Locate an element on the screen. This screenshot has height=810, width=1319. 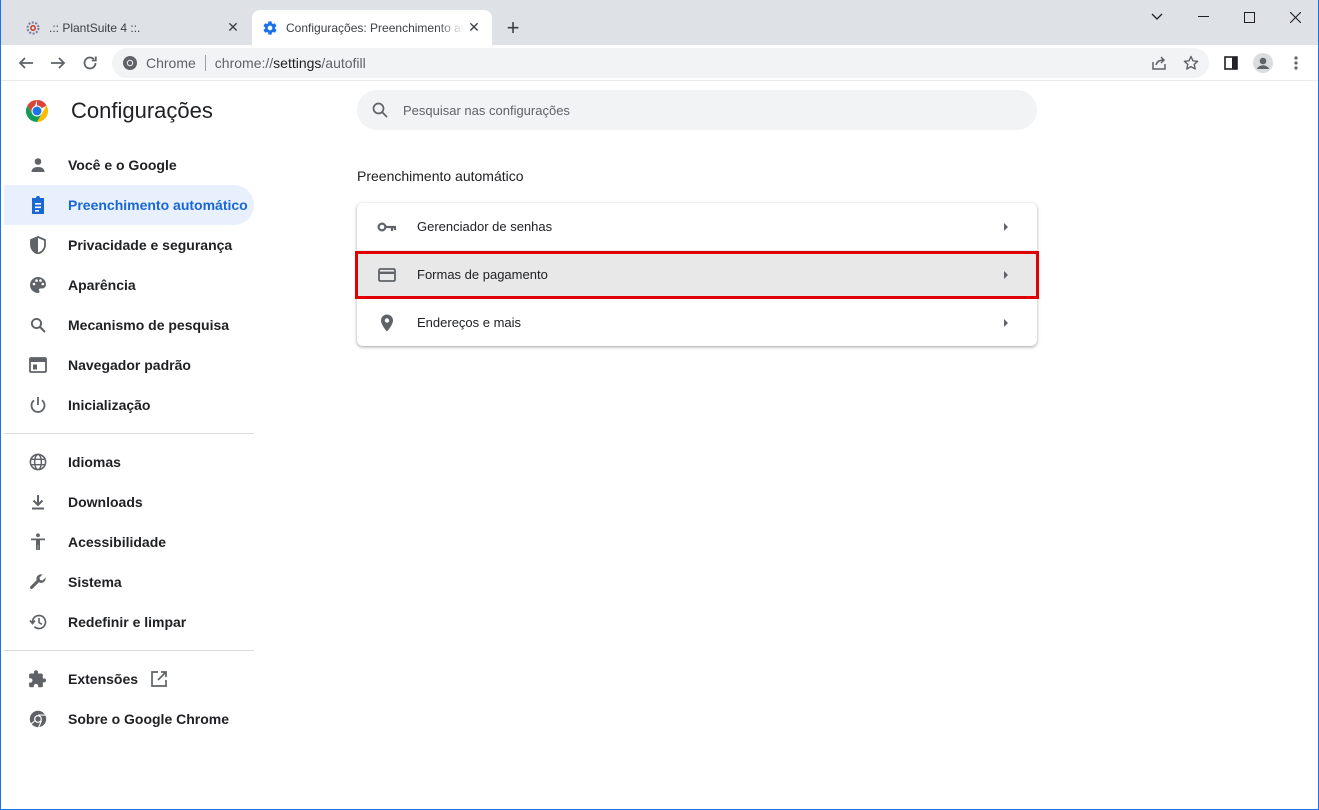
tab-plantsuite: .:: PlantSuite 4 ::. ✕ is located at coordinates (133, 27).